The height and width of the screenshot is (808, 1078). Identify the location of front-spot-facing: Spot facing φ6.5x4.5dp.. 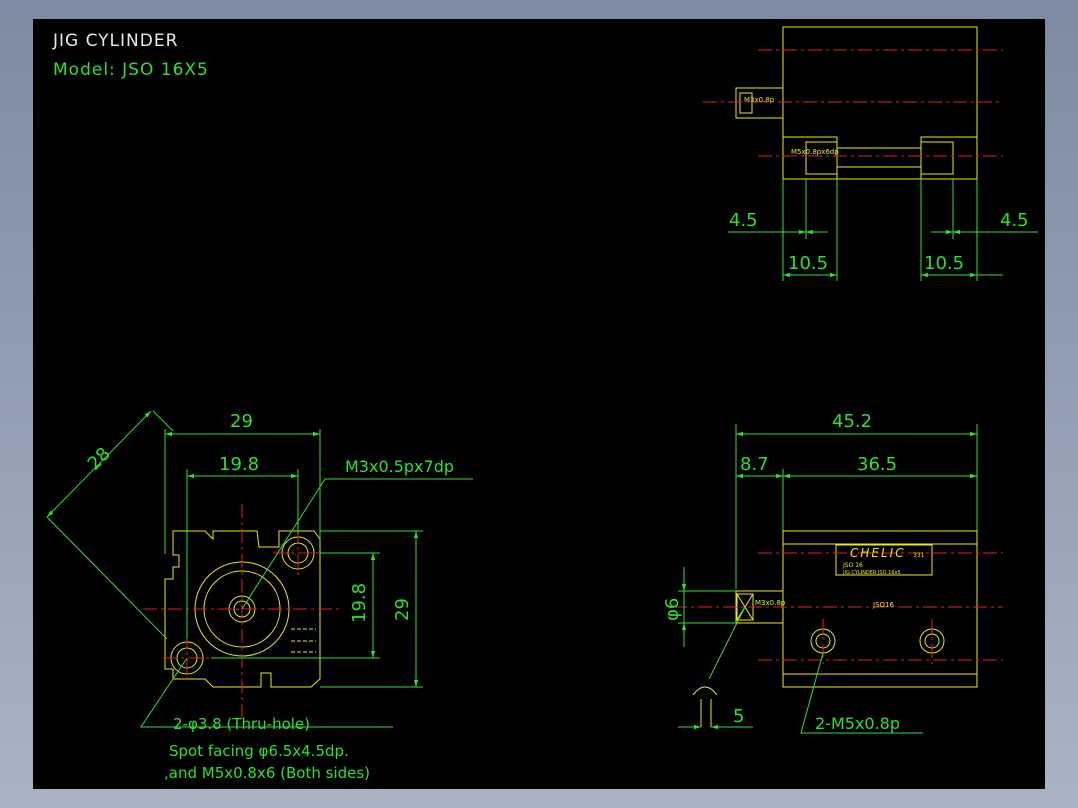
(259, 751).